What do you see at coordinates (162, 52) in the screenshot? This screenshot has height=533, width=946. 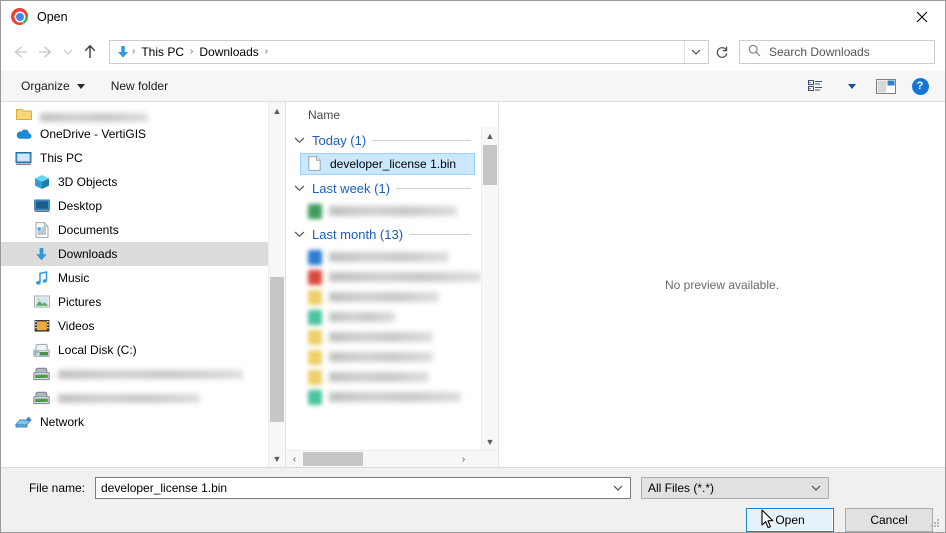 I see `breadcrumb-item-this-pc: This PC` at bounding box center [162, 52].